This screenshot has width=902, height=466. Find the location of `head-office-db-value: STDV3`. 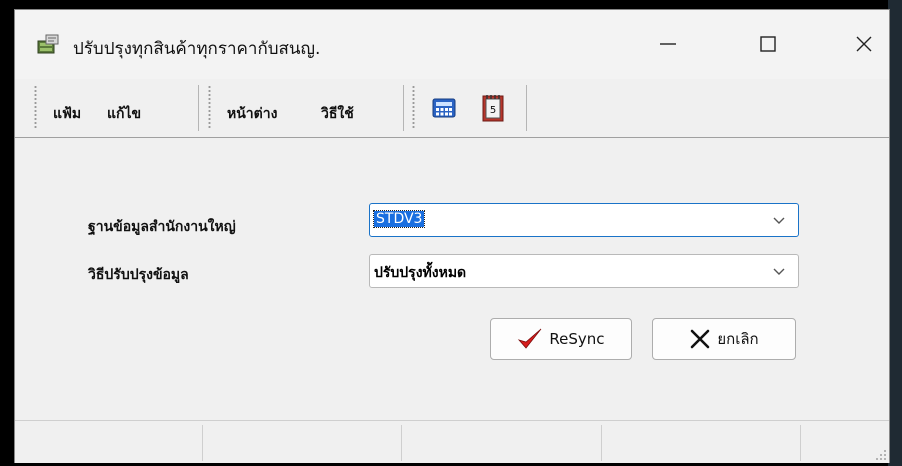

head-office-db-value: STDV3 is located at coordinates (399, 219).